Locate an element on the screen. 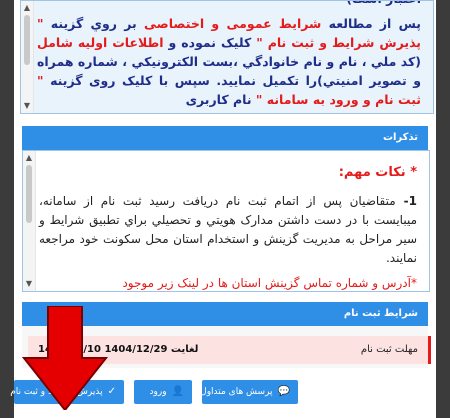 This screenshot has width=450, height=418. scroll-down-icon: ▼ is located at coordinates (27, 106).